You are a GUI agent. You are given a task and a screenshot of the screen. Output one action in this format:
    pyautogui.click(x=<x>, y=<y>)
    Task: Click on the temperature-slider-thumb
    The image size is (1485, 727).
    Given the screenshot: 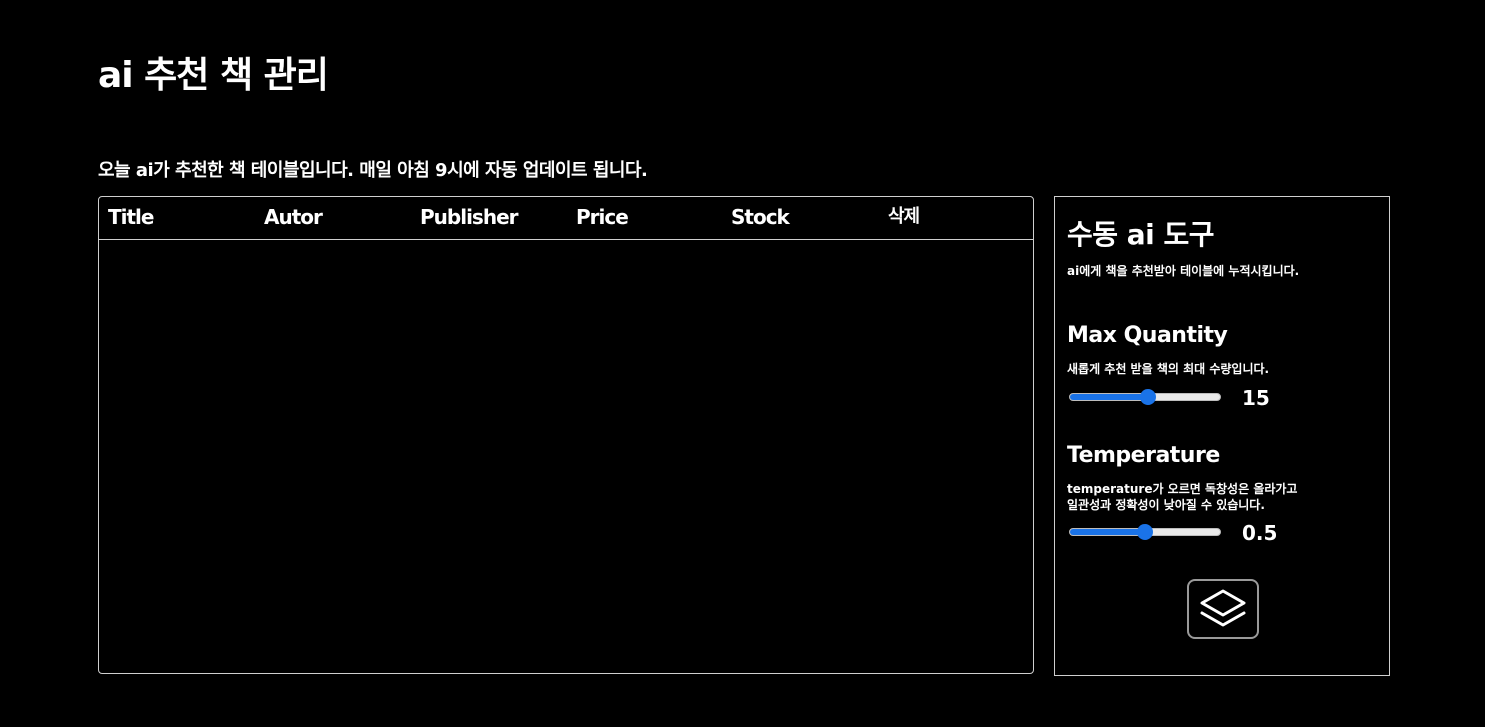 What is the action you would take?
    pyautogui.click(x=1145, y=532)
    